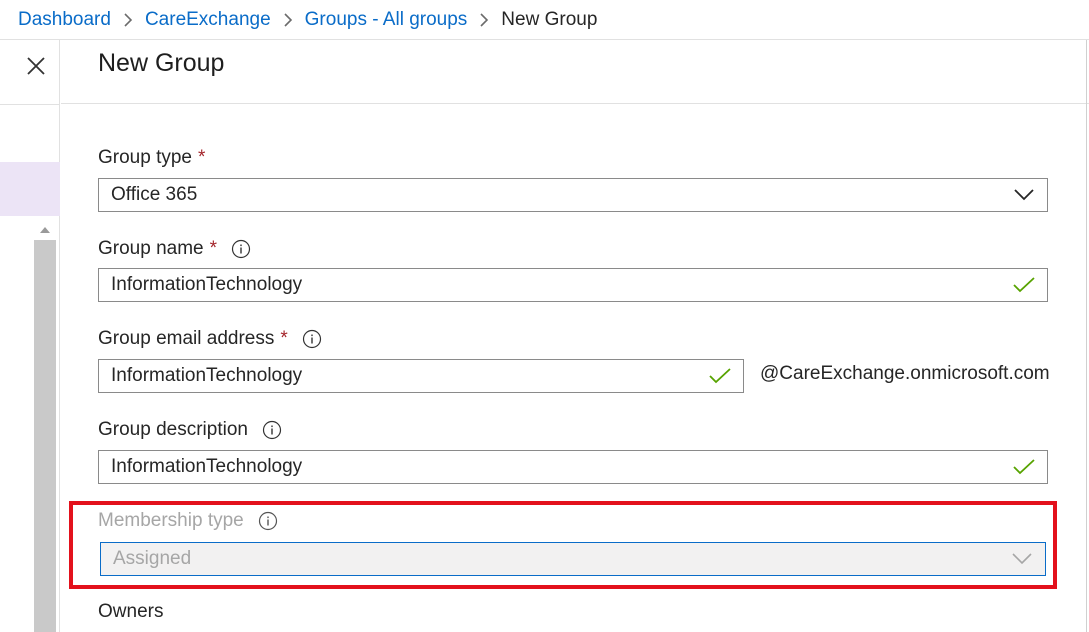  What do you see at coordinates (1024, 195) in the screenshot?
I see `chevron-down-icon` at bounding box center [1024, 195].